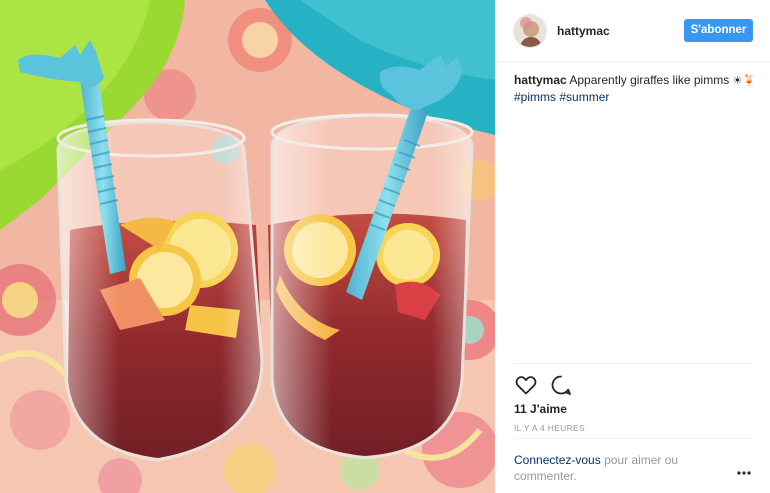  I want to click on header-username: hattymac, so click(583, 31).